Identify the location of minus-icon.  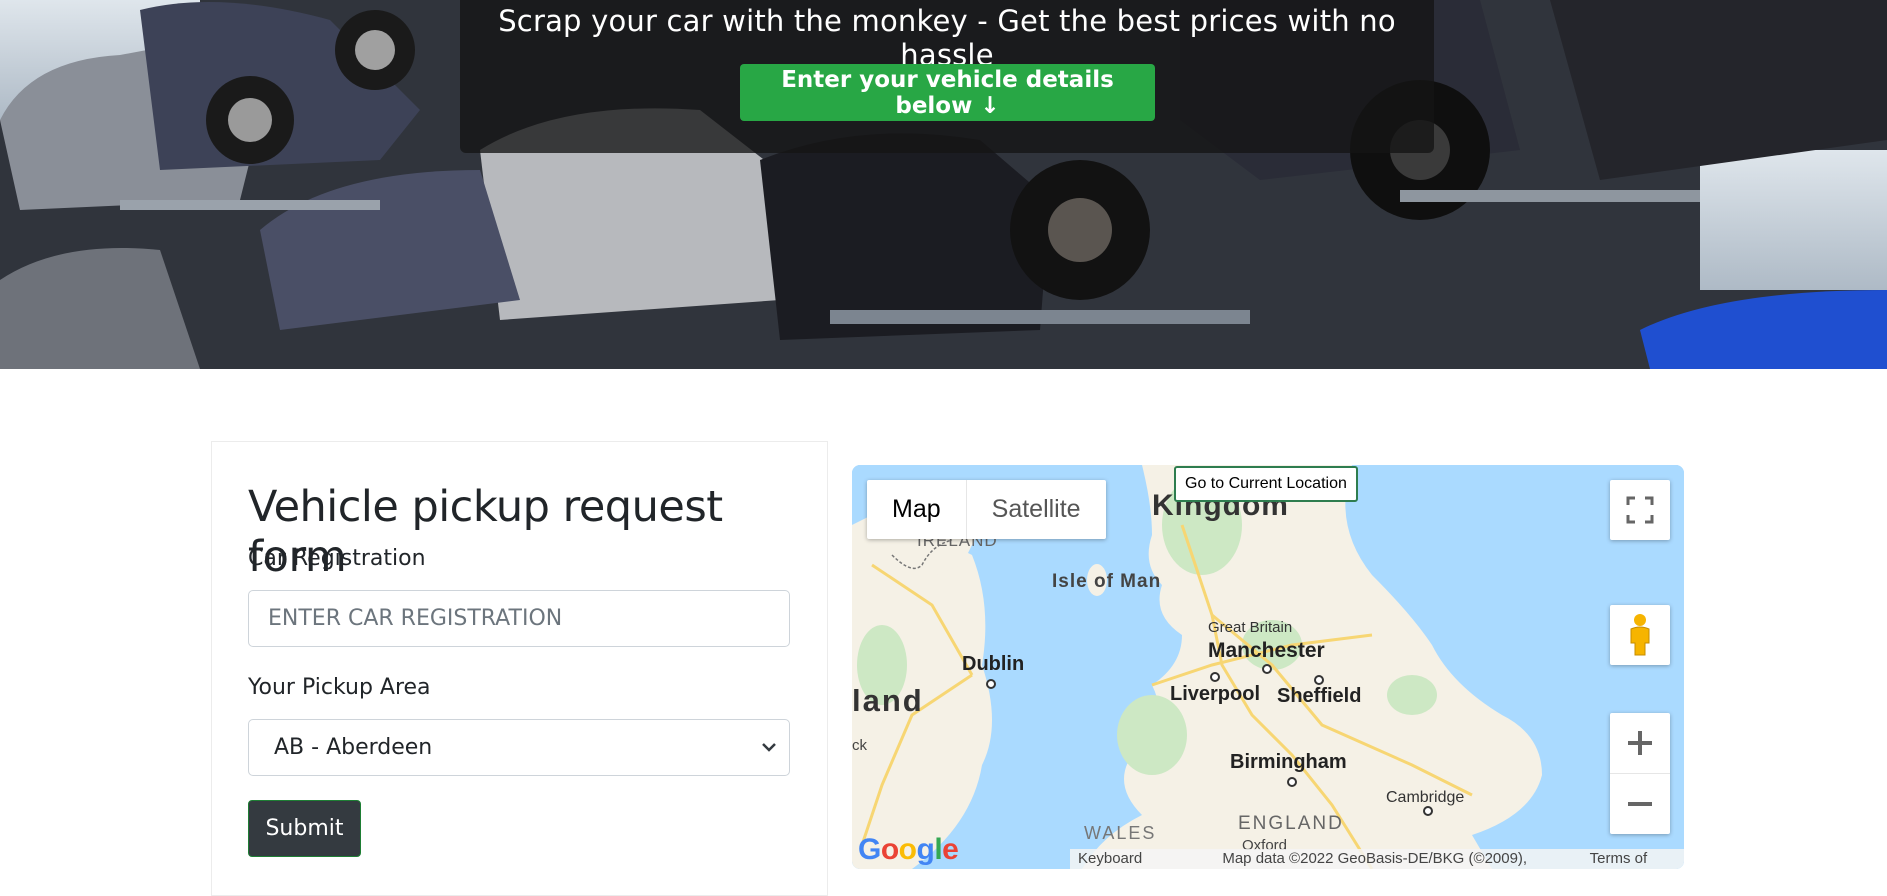
(1640, 803).